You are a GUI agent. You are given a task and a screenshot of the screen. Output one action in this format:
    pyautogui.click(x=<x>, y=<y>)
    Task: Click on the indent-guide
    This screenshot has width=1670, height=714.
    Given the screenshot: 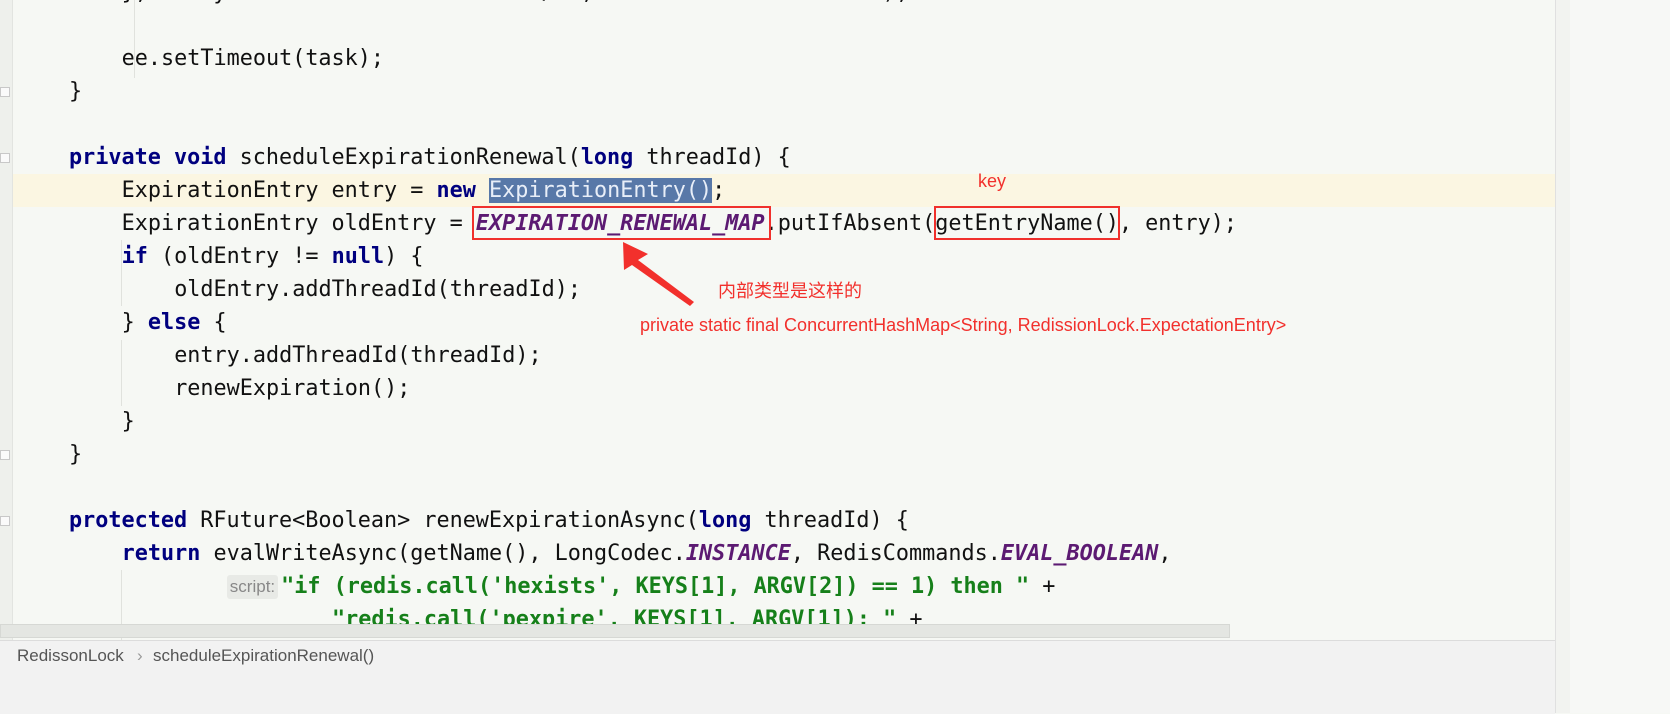 What is the action you would take?
    pyautogui.click(x=121, y=373)
    